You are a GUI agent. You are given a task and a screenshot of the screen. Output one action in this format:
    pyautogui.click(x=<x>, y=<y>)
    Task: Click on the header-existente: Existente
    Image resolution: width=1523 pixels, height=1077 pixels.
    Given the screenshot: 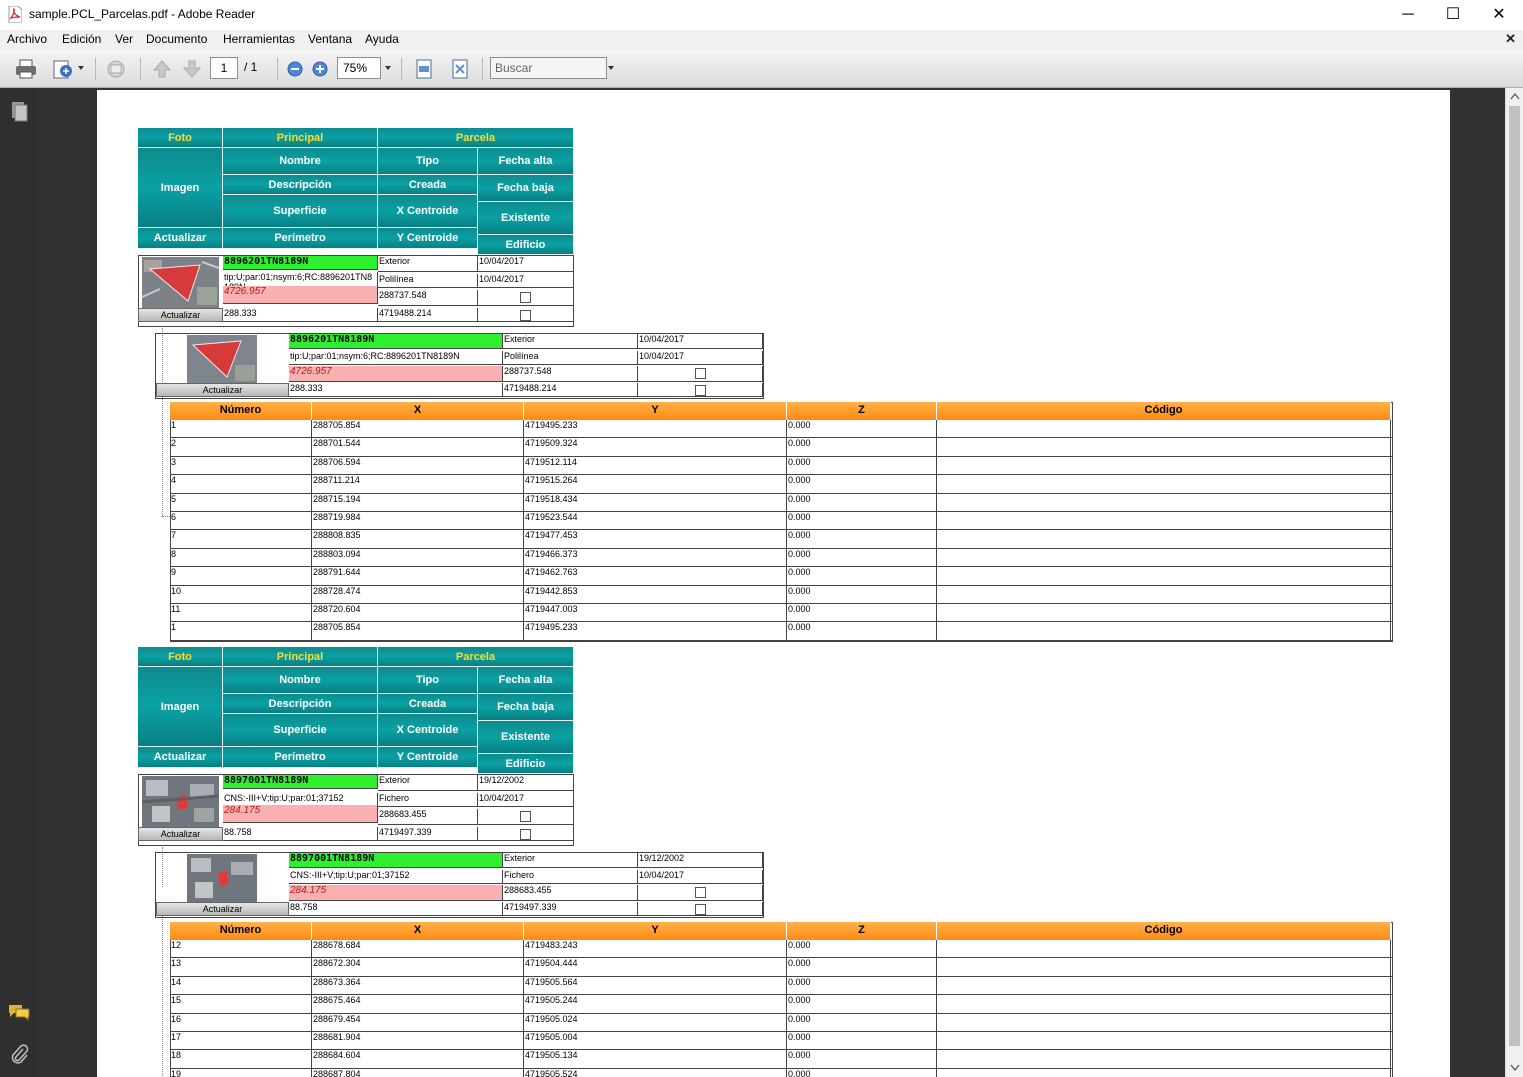 What is the action you would take?
    pyautogui.click(x=526, y=218)
    